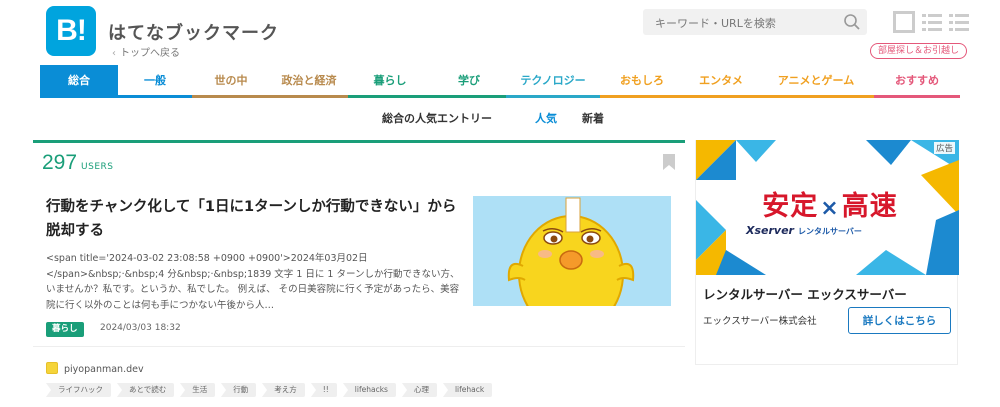 This screenshot has height=407, width=1000. Describe the element at coordinates (760, 321) in the screenshot. I see `ad-company: エックスサーバー株式会社` at that location.